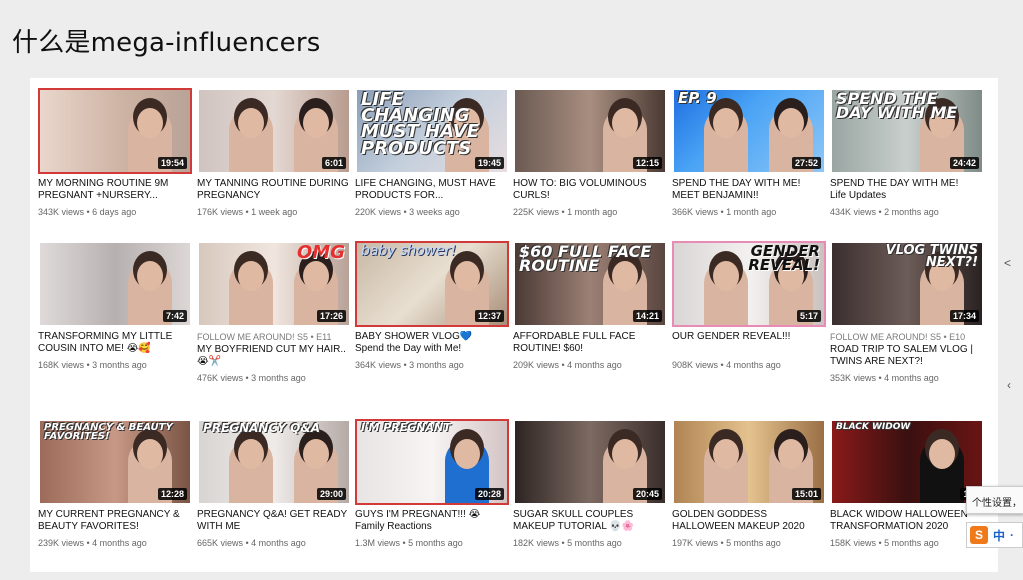 This screenshot has height=580, width=1023. What do you see at coordinates (115, 284) in the screenshot?
I see `video-thumbnail: 7:42` at bounding box center [115, 284].